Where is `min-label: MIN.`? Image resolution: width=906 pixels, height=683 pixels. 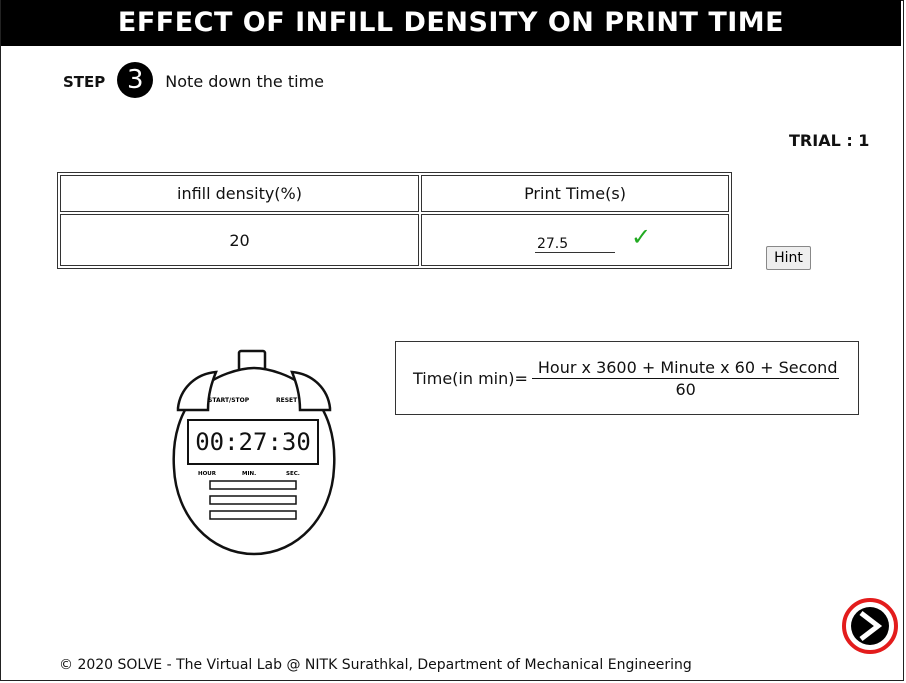 min-label: MIN. is located at coordinates (249, 474).